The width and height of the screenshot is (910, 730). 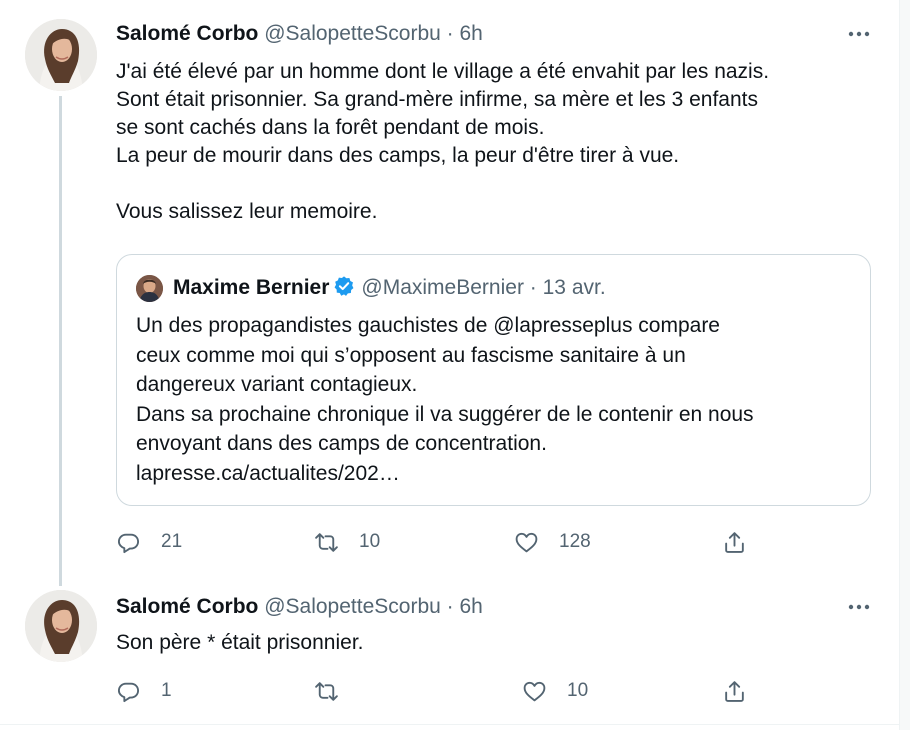 I want to click on like-count: 128, so click(x=575, y=541).